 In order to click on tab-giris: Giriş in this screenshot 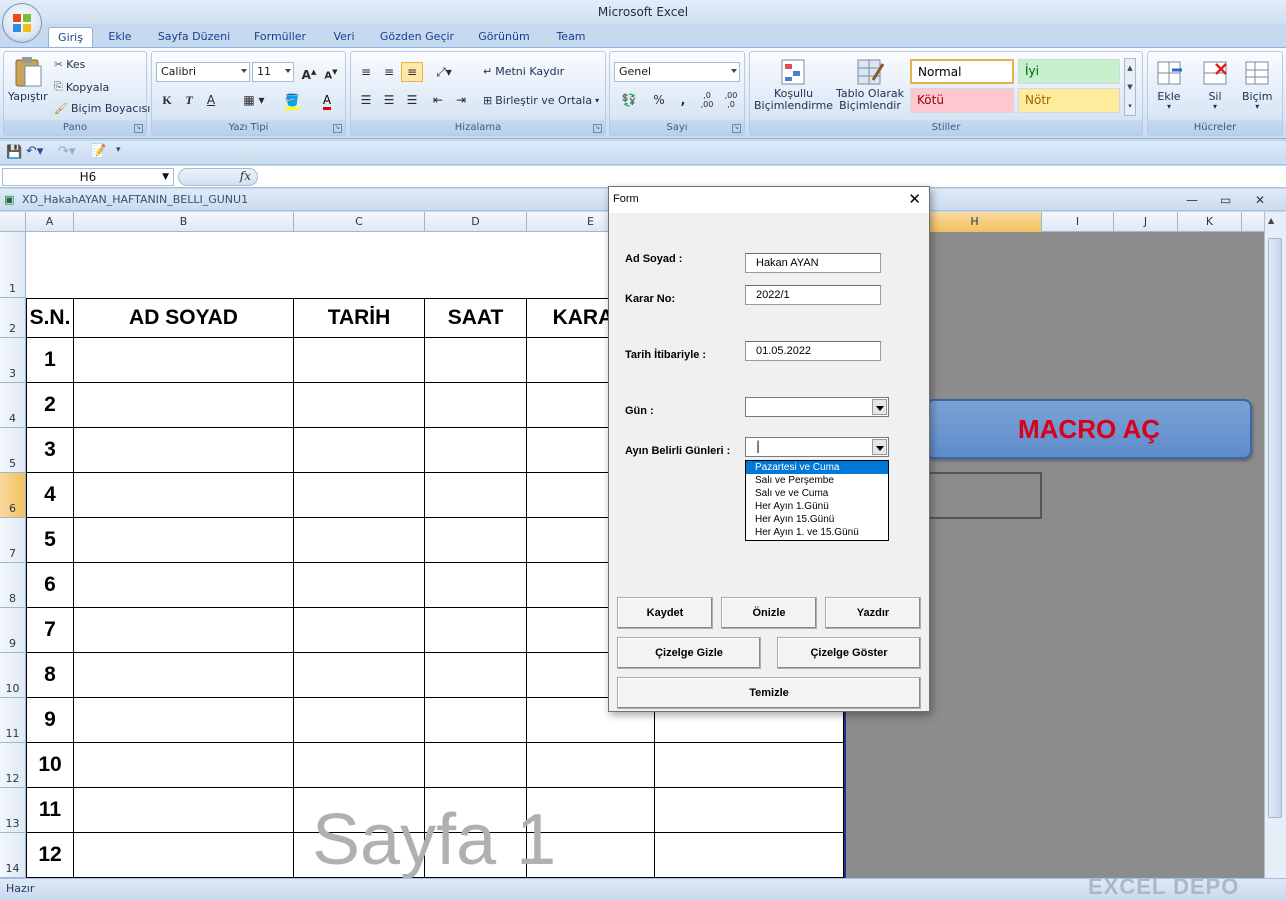, I will do `click(70, 37)`.